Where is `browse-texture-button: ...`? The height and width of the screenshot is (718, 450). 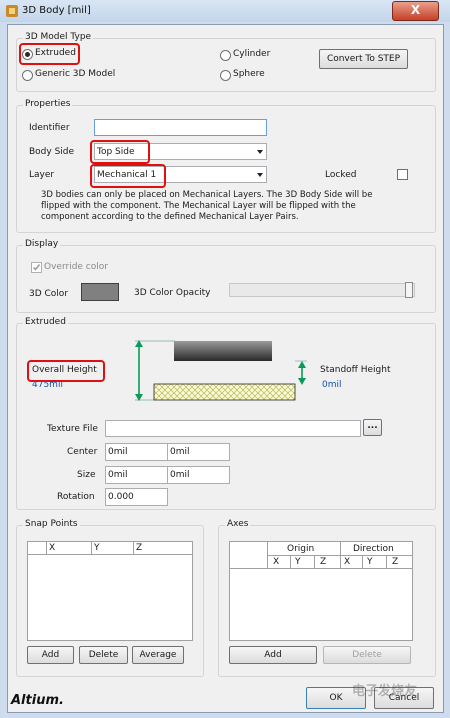 browse-texture-button: ... is located at coordinates (372, 427).